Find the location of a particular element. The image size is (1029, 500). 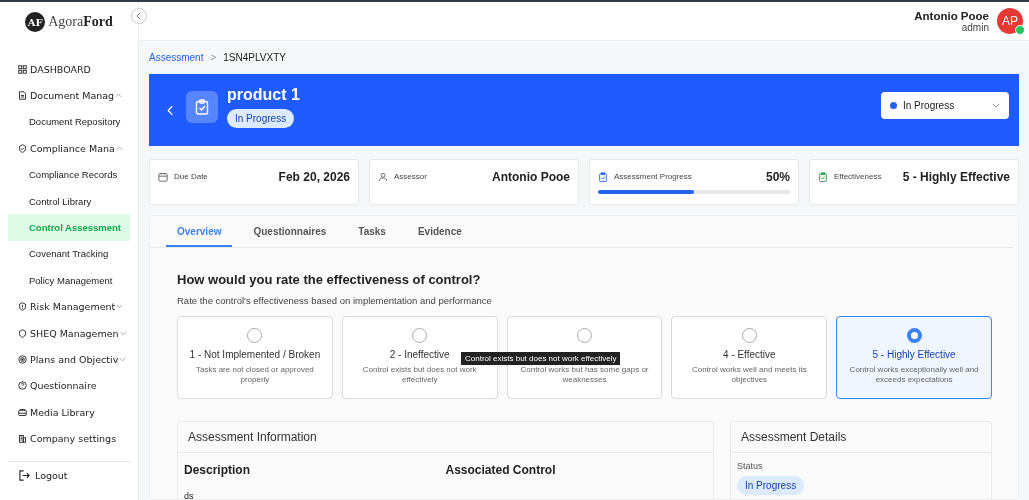

logo-mark: AF is located at coordinates (35, 22).